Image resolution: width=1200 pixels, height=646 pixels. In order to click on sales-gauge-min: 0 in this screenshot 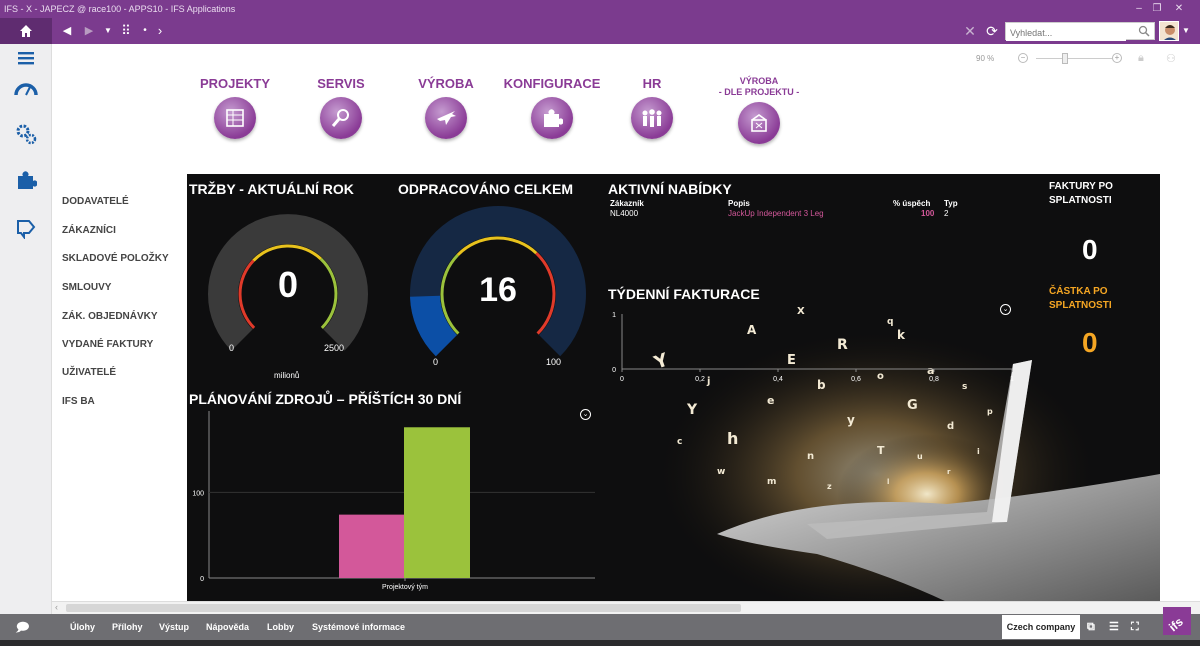, I will do `click(232, 348)`.